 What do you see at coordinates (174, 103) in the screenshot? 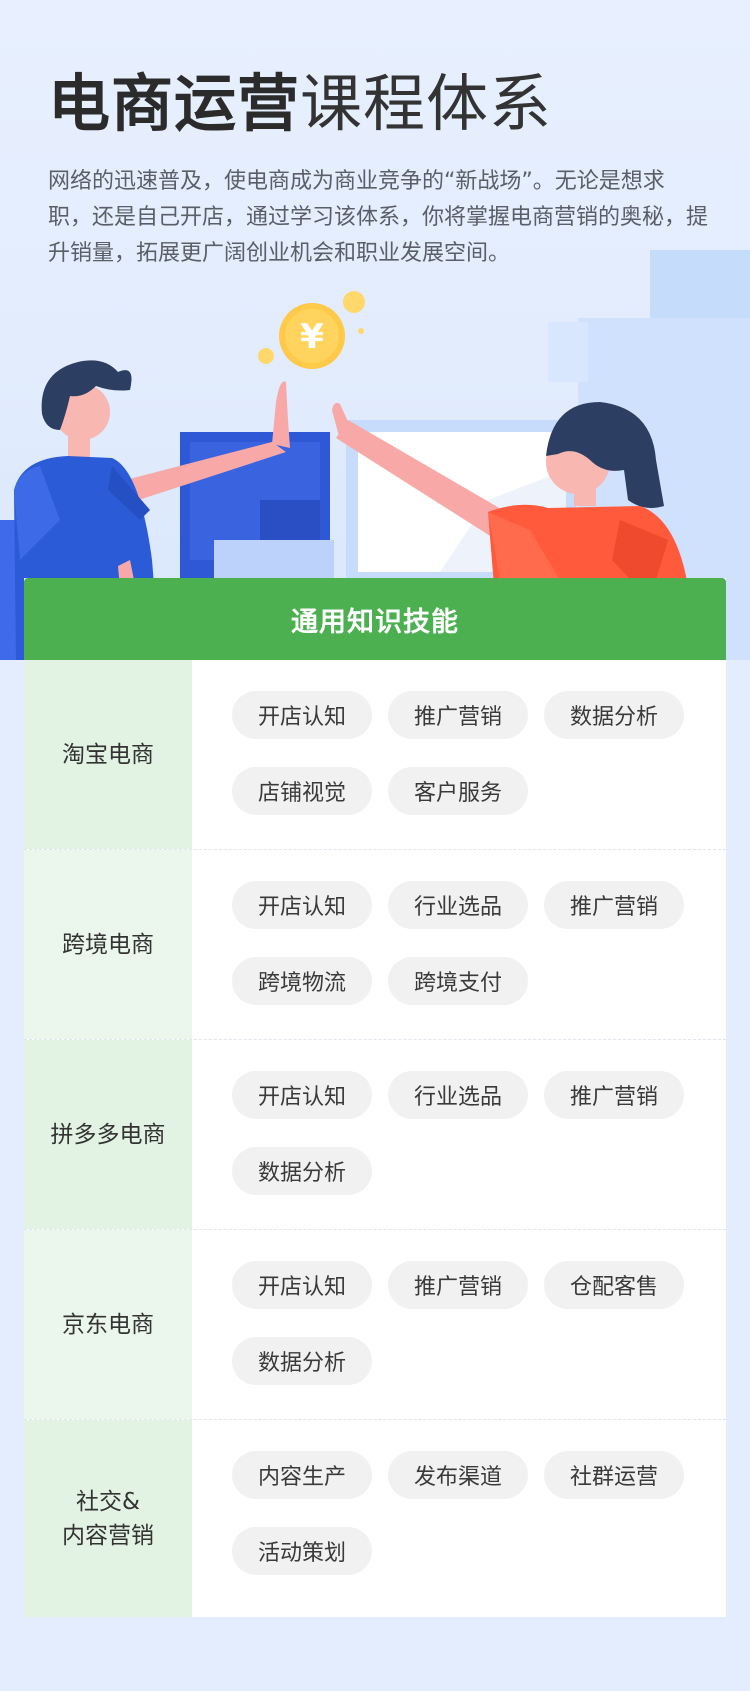
I see `page-title-bold: 电商运营` at bounding box center [174, 103].